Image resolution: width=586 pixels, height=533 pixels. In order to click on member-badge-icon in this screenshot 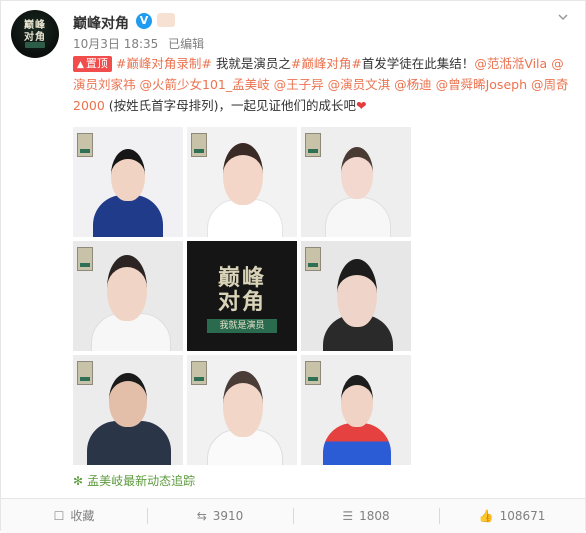, I will do `click(166, 20)`.